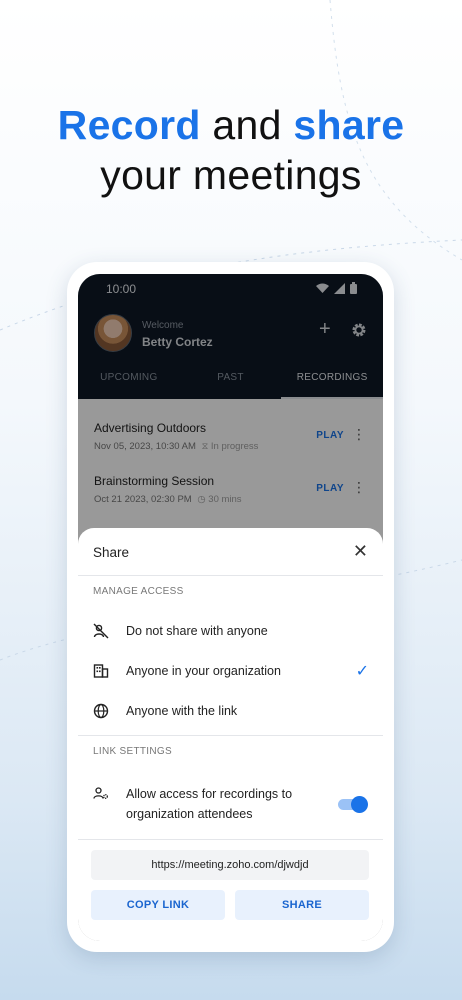 This screenshot has width=462, height=1000. What do you see at coordinates (111, 552) in the screenshot?
I see `share-sheet-title: Share` at bounding box center [111, 552].